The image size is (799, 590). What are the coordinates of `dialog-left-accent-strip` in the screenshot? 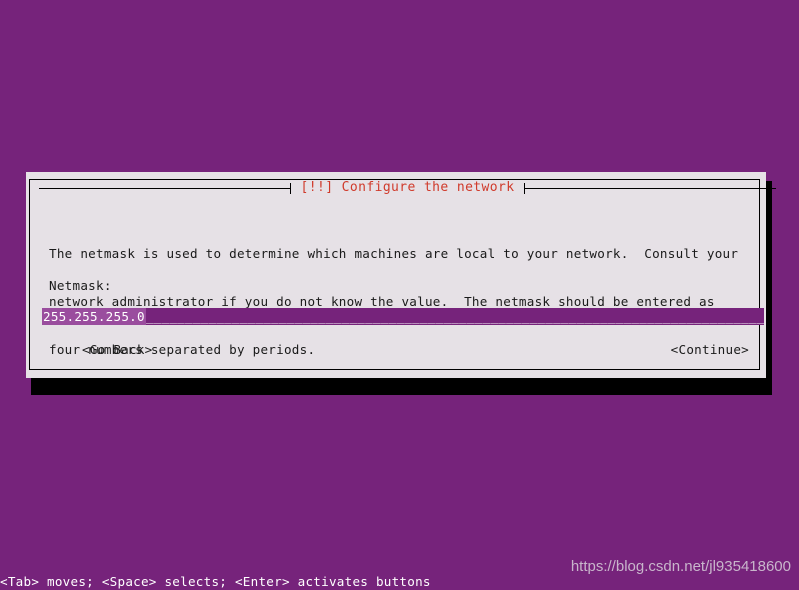 It's located at (23, 275).